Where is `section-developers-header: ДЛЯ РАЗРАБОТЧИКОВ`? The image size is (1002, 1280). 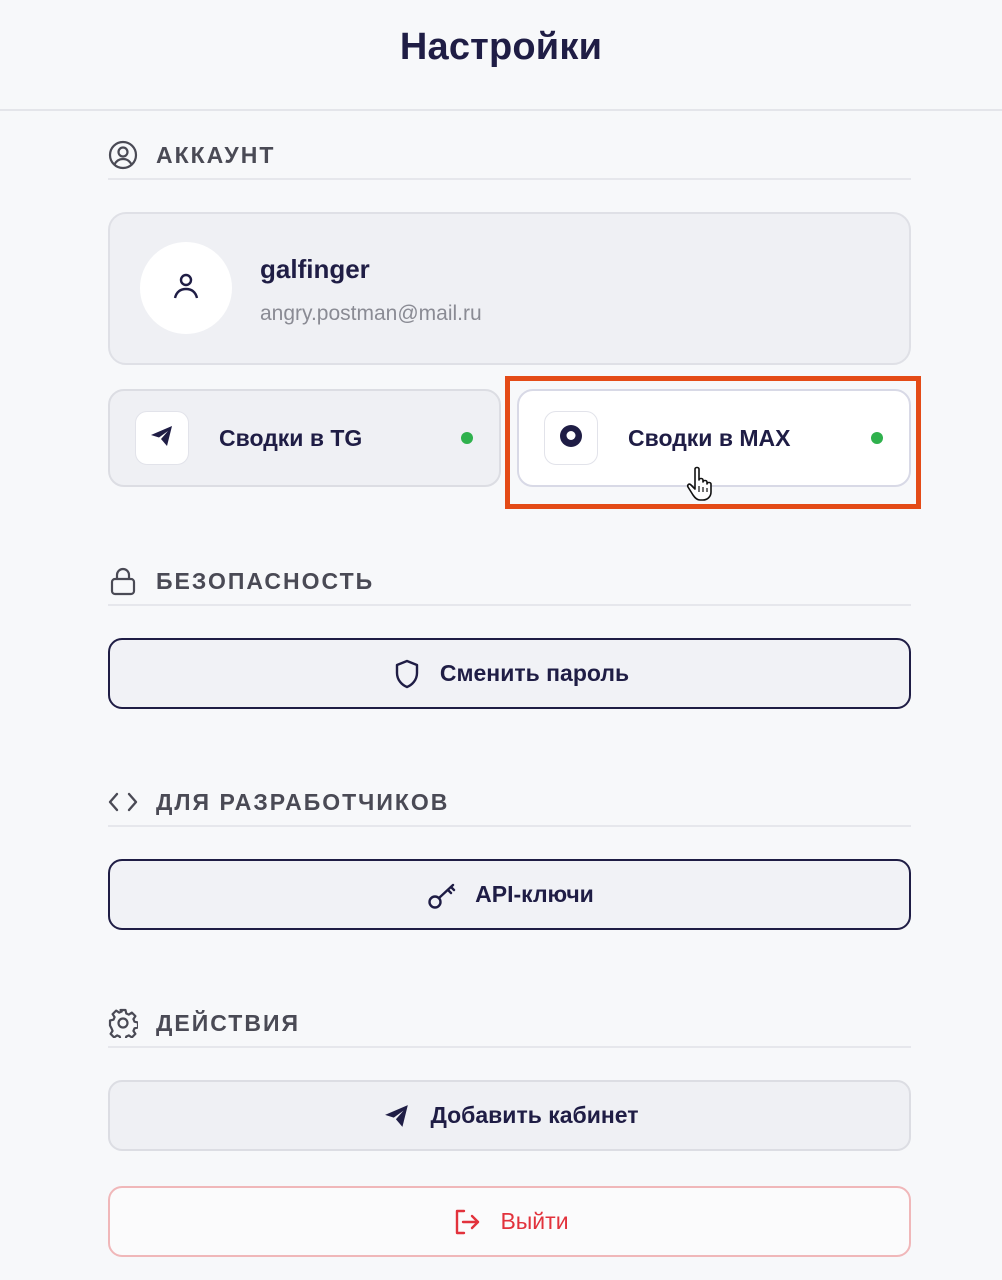
section-developers-header: ДЛЯ РАЗРАБОТЧИКОВ is located at coordinates (509, 803).